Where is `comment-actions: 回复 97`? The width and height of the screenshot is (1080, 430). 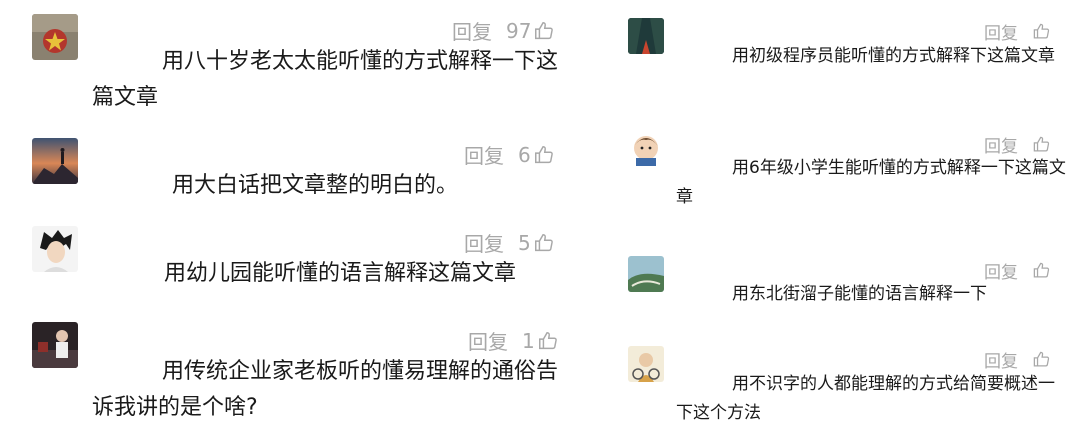 comment-actions: 回复 97 is located at coordinates (503, 30).